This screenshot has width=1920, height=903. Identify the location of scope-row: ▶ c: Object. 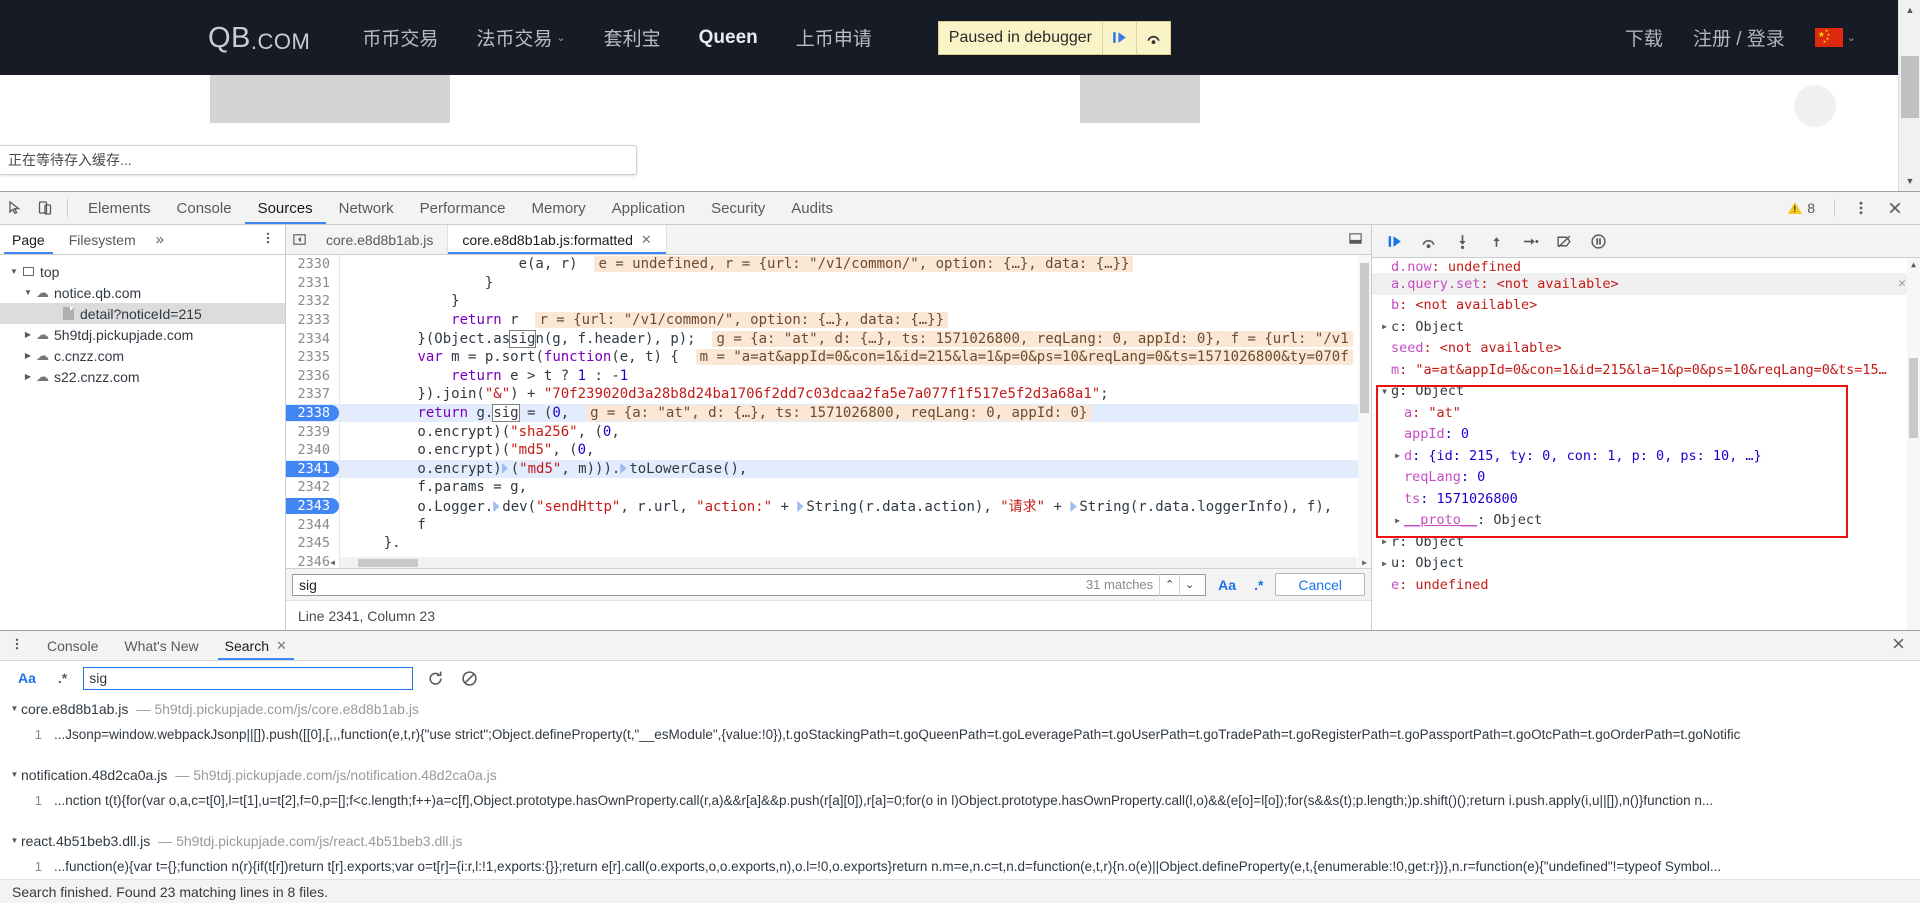
(1646, 327).